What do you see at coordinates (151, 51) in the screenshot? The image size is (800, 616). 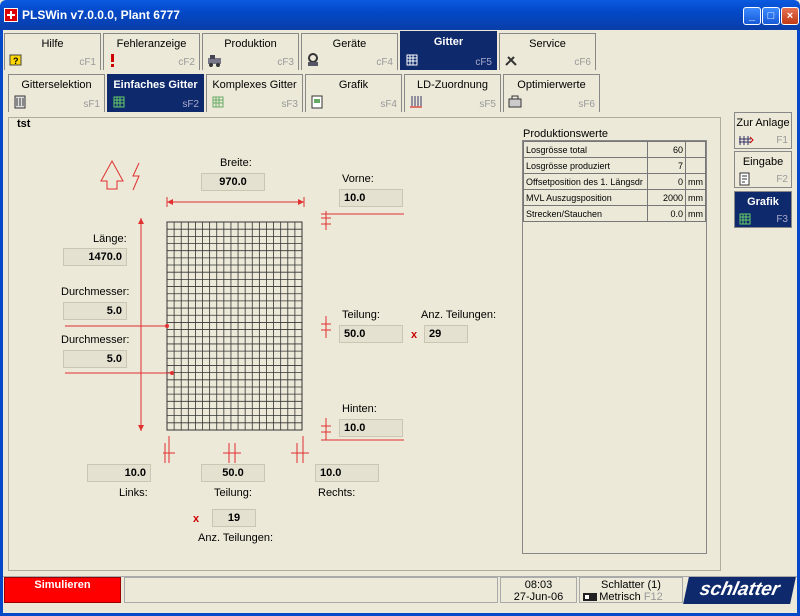 I see `tab-fehleranzeige: Fehleranzeige cF2` at bounding box center [151, 51].